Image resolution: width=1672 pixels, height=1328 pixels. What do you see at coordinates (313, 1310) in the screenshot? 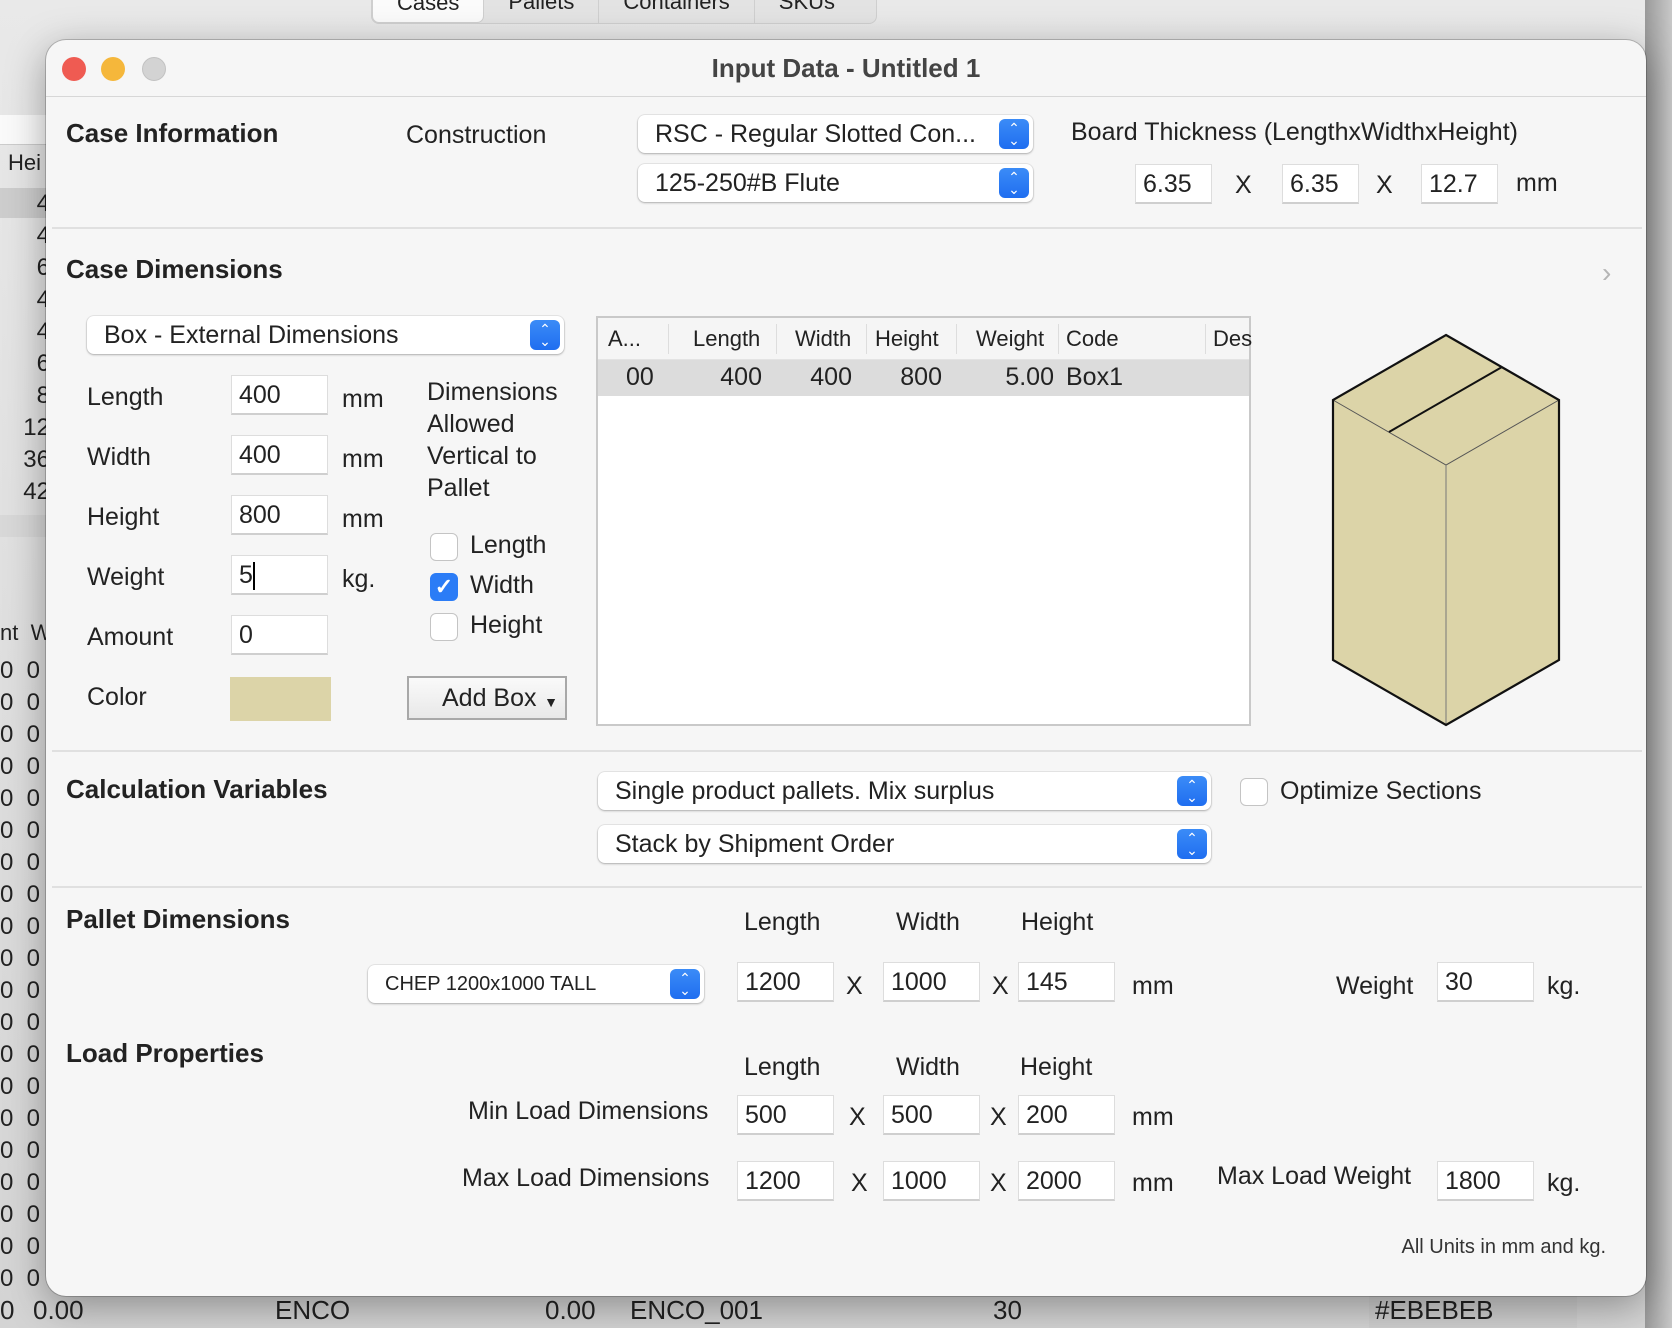
I see `bg-cell: ENCO` at bounding box center [313, 1310].